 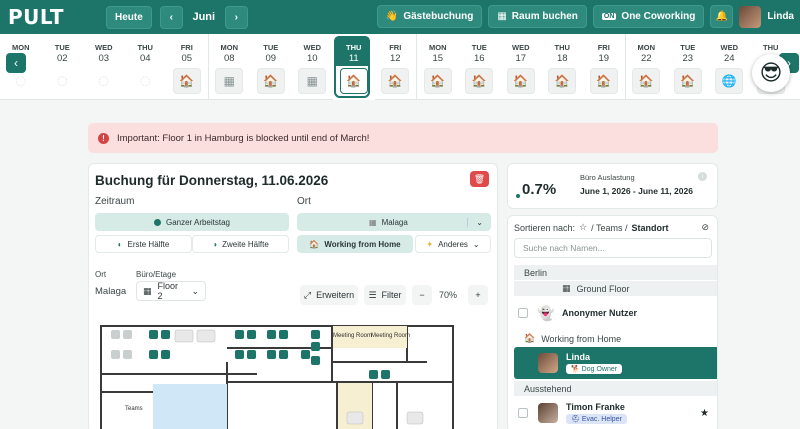 I want to click on empty-day-icon: ◌, so click(x=62, y=80).